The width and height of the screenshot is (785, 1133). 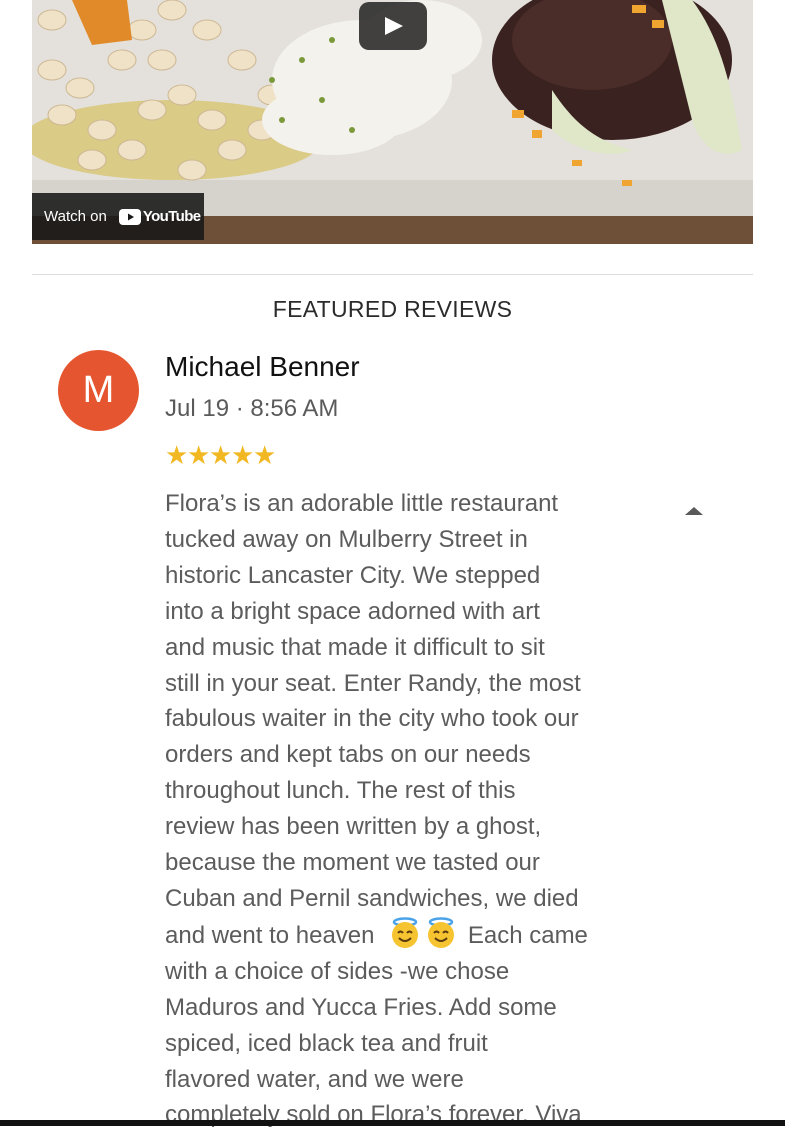 What do you see at coordinates (326, 1043) in the screenshot?
I see `review-line: spiced, iced black tea and fruit` at bounding box center [326, 1043].